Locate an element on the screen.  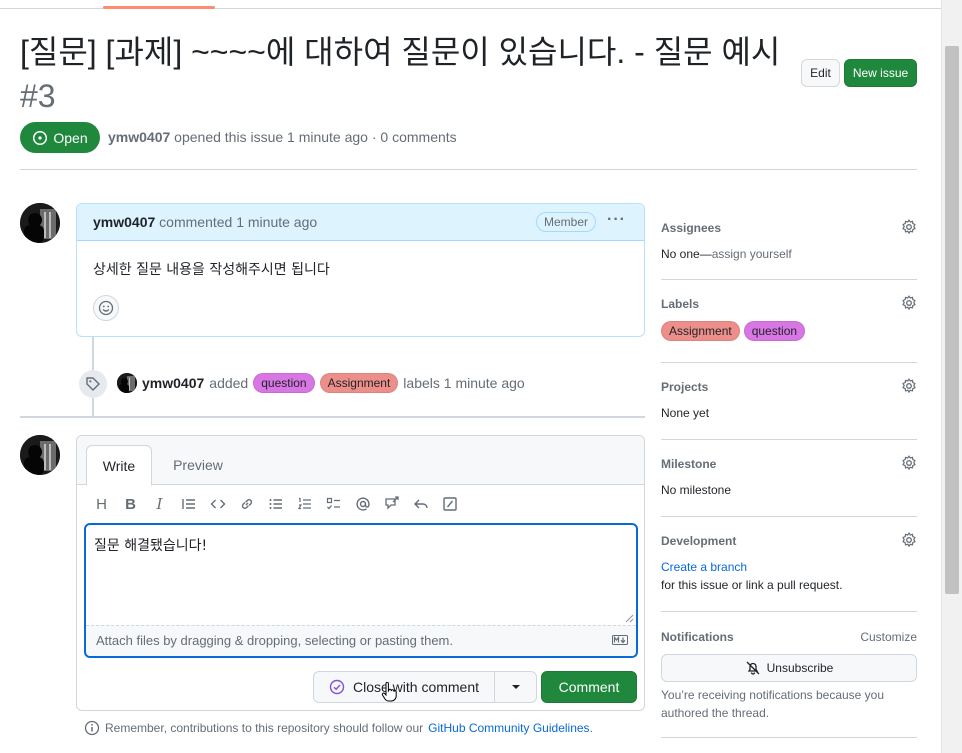
comment-author: ymw0407 is located at coordinates (124, 222).